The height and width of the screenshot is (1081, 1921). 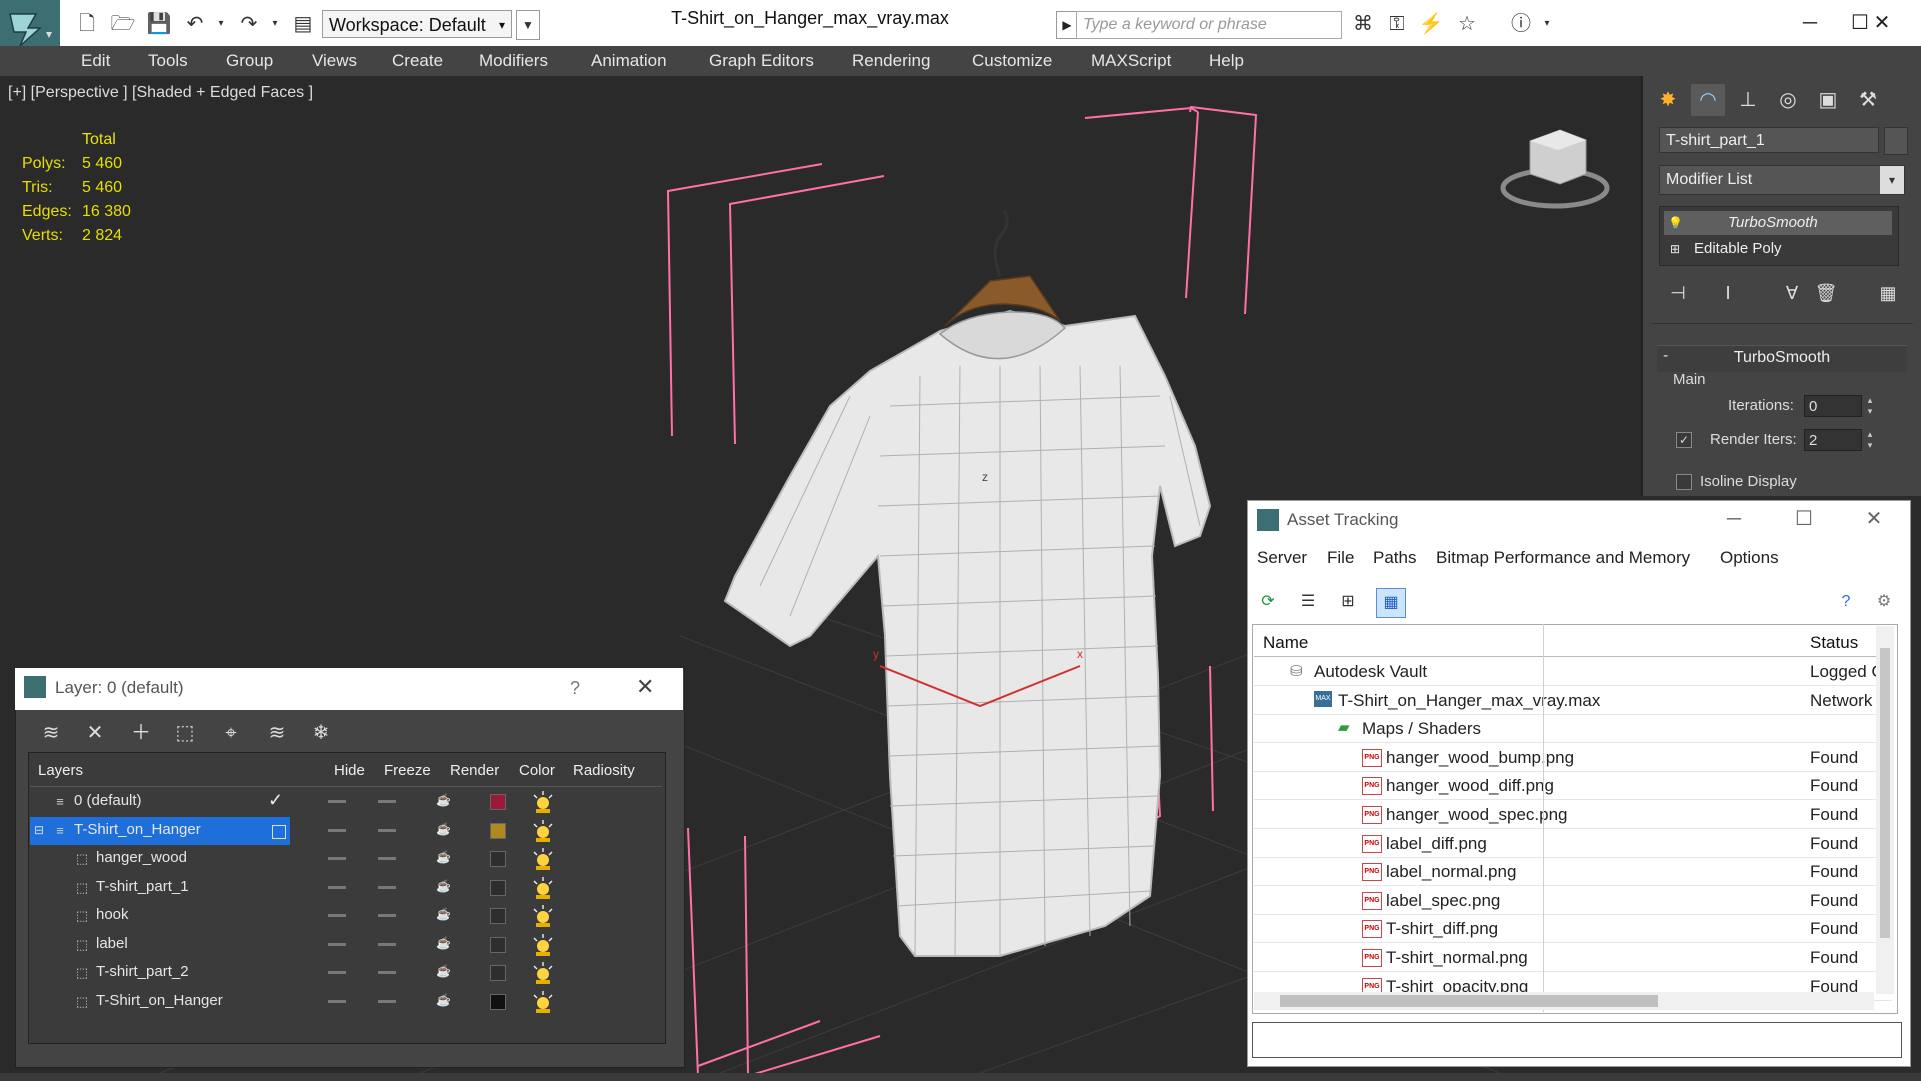 I want to click on column-freeze: Freeze, so click(x=407, y=770).